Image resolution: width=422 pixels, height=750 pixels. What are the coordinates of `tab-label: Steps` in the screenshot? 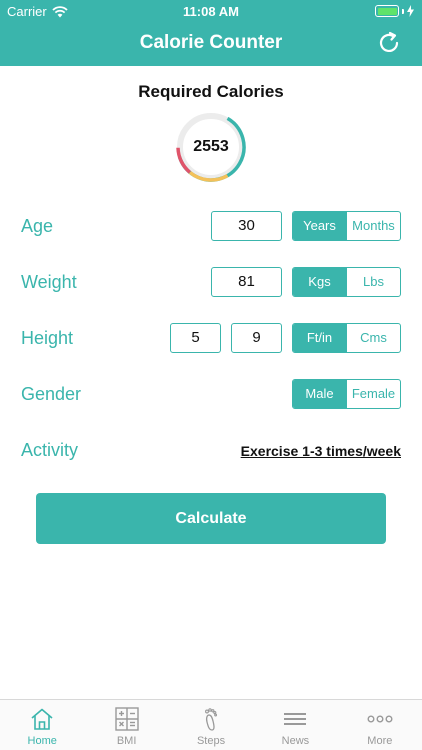 It's located at (211, 741).